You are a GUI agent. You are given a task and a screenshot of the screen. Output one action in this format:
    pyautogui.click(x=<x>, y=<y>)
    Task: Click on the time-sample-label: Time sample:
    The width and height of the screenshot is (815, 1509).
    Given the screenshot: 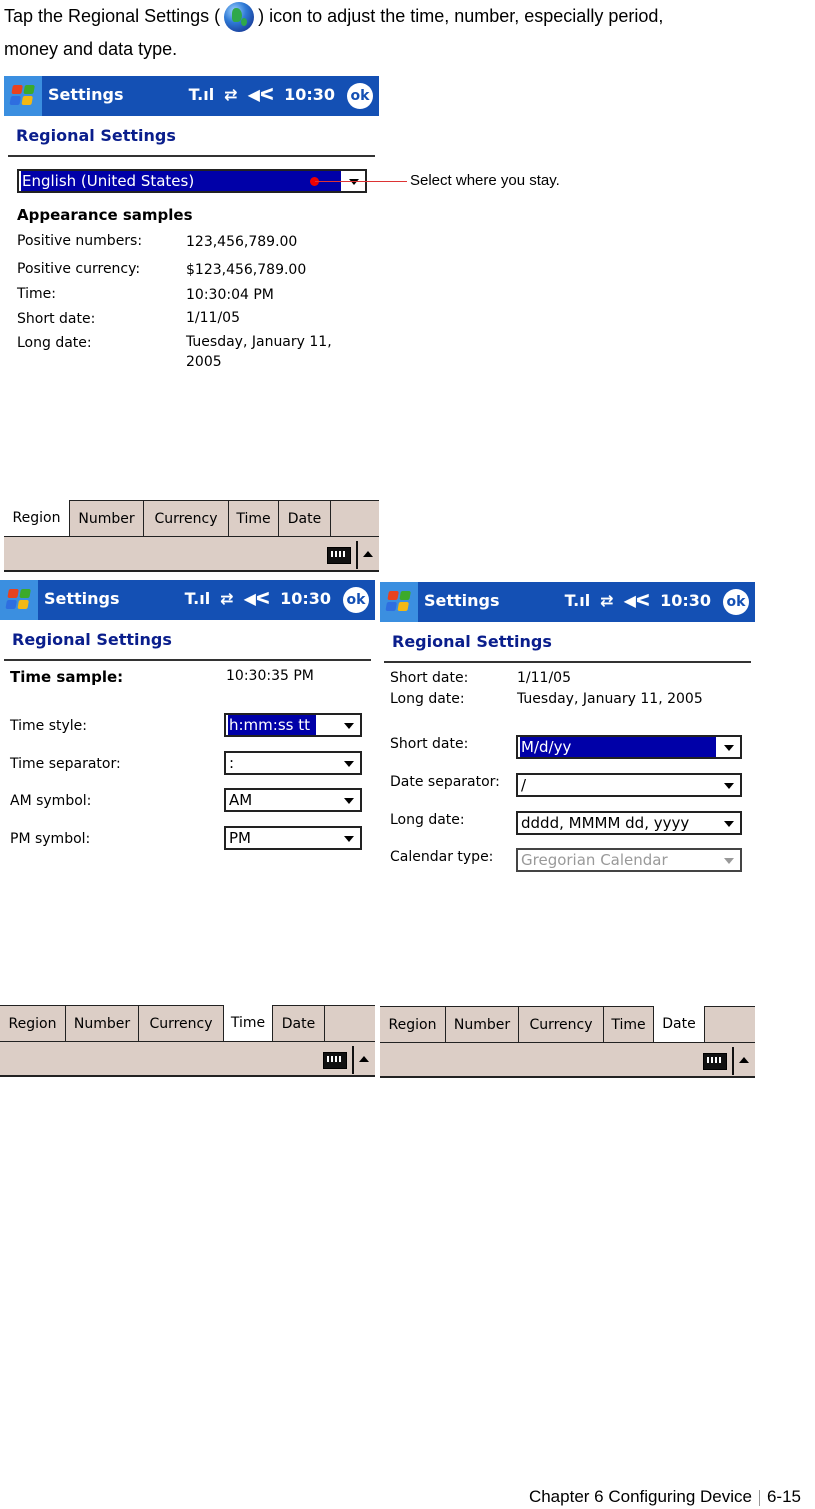 What is the action you would take?
    pyautogui.click(x=67, y=677)
    